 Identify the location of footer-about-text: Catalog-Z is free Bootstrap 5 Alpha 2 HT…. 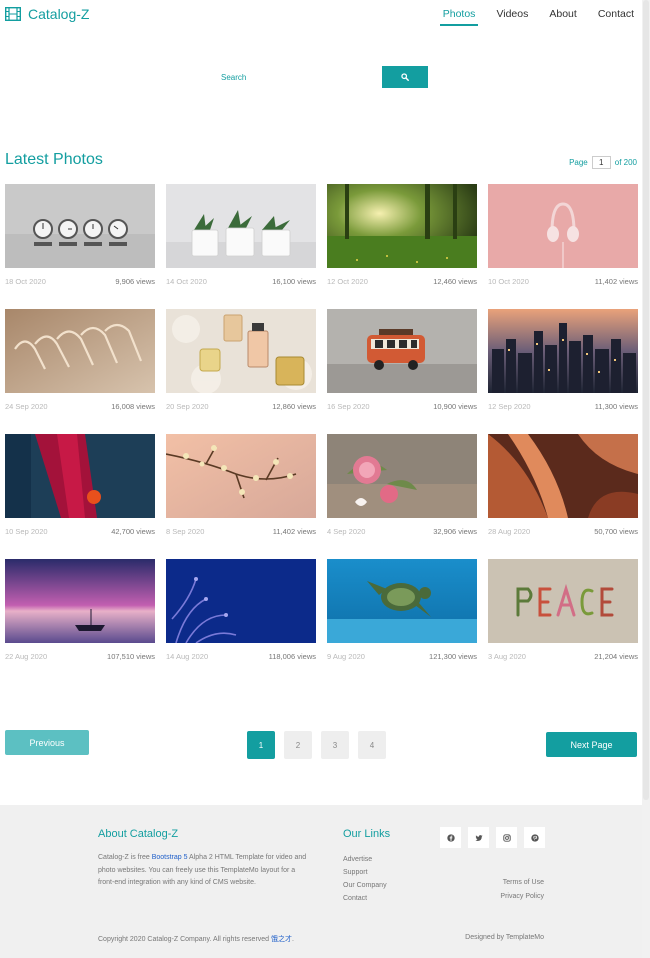
(203, 871).